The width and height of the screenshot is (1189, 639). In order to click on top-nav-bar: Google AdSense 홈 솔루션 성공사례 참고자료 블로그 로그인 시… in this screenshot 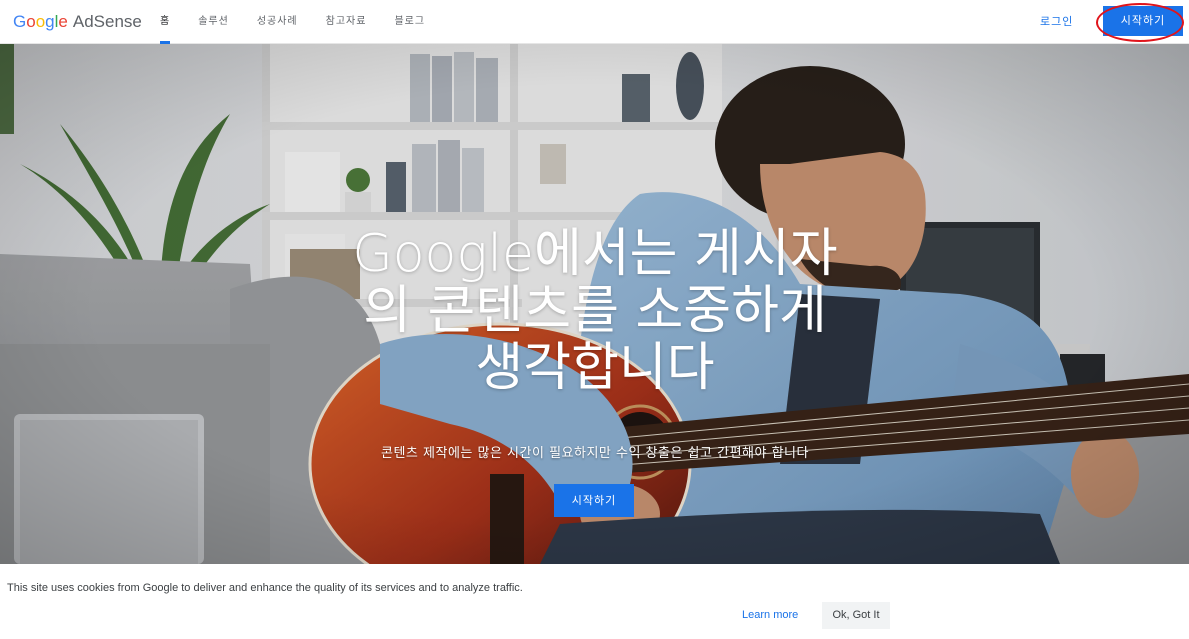, I will do `click(594, 22)`.